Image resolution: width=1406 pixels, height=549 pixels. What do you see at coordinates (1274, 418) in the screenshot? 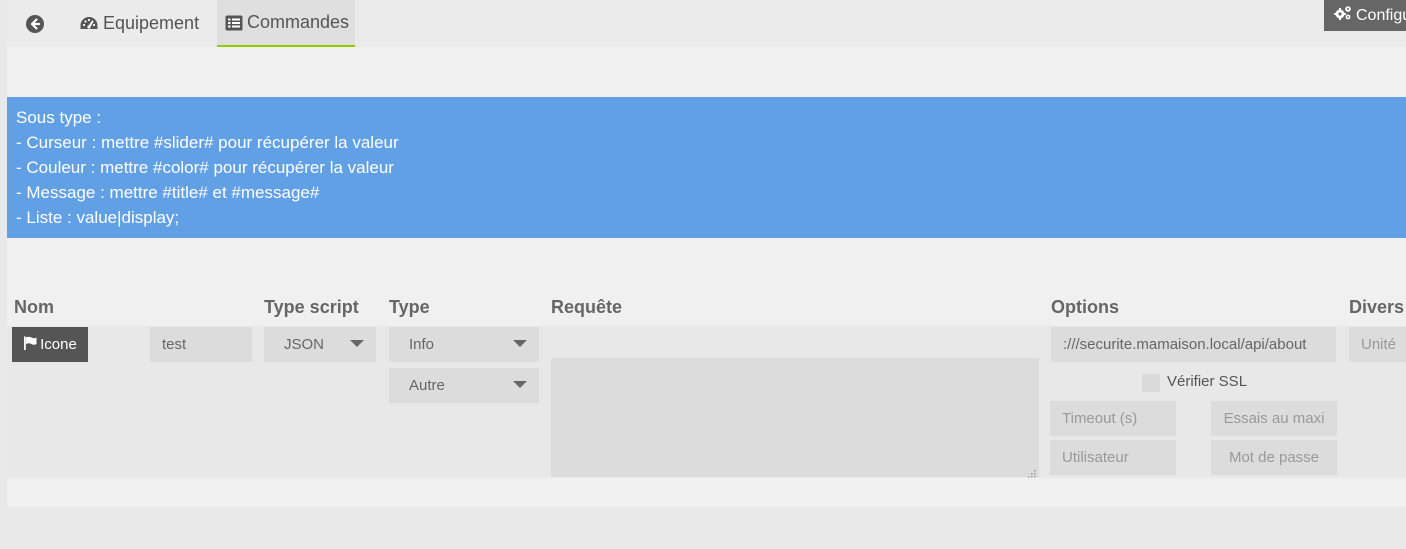
I see `max-retries-input: Essais au maxi` at bounding box center [1274, 418].